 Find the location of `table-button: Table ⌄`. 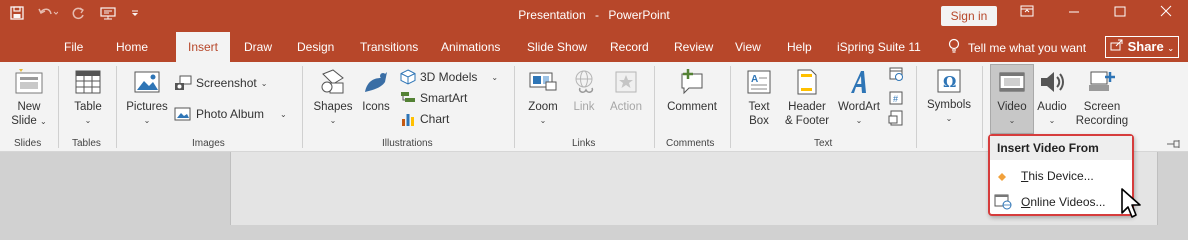

table-button: Table ⌄ is located at coordinates (88, 98).